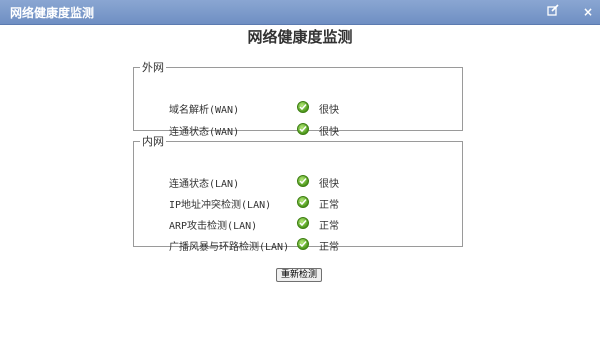  I want to click on wan-row-dns: 域名解析(WAN) 很快, so click(298, 107).